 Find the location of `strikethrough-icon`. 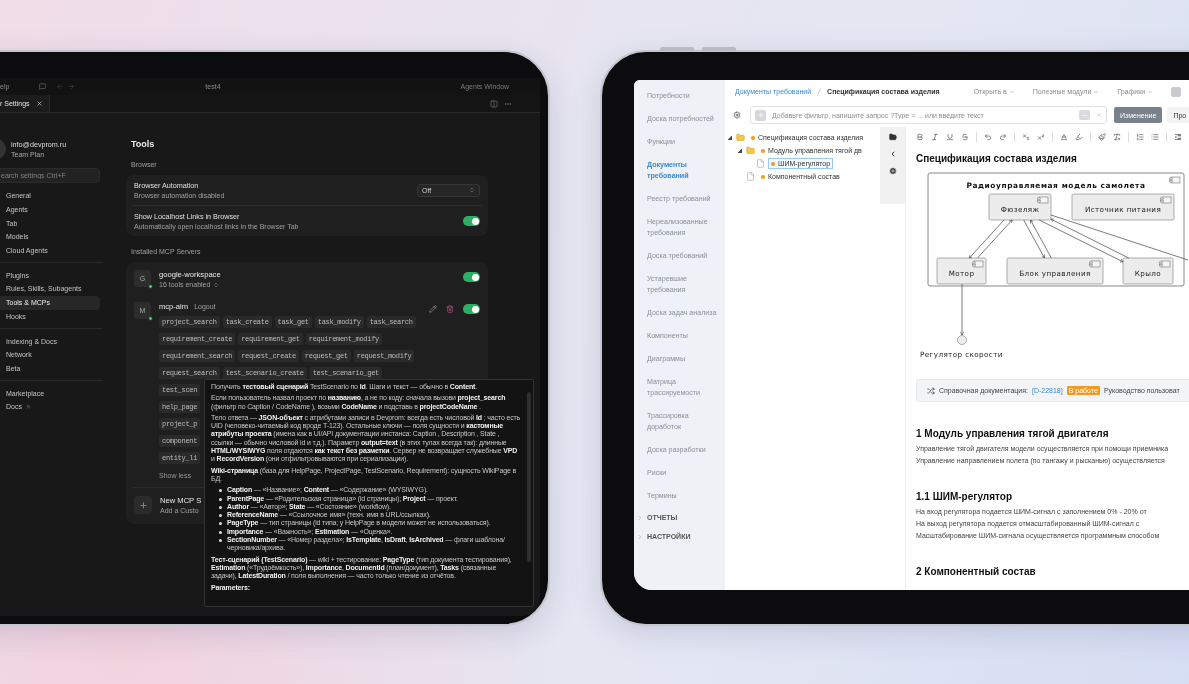

strikethrough-icon is located at coordinates (965, 137).